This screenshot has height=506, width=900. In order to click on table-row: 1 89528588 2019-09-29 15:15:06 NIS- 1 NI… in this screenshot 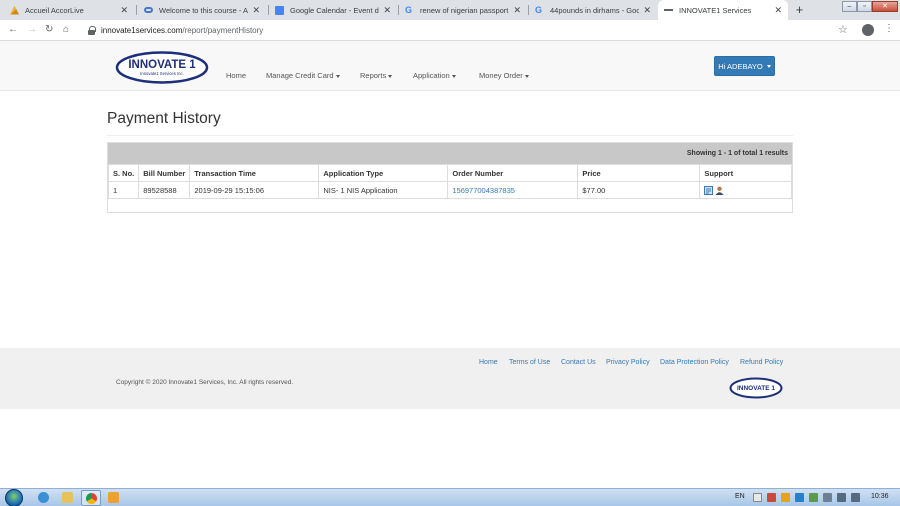, I will do `click(449, 190)`.